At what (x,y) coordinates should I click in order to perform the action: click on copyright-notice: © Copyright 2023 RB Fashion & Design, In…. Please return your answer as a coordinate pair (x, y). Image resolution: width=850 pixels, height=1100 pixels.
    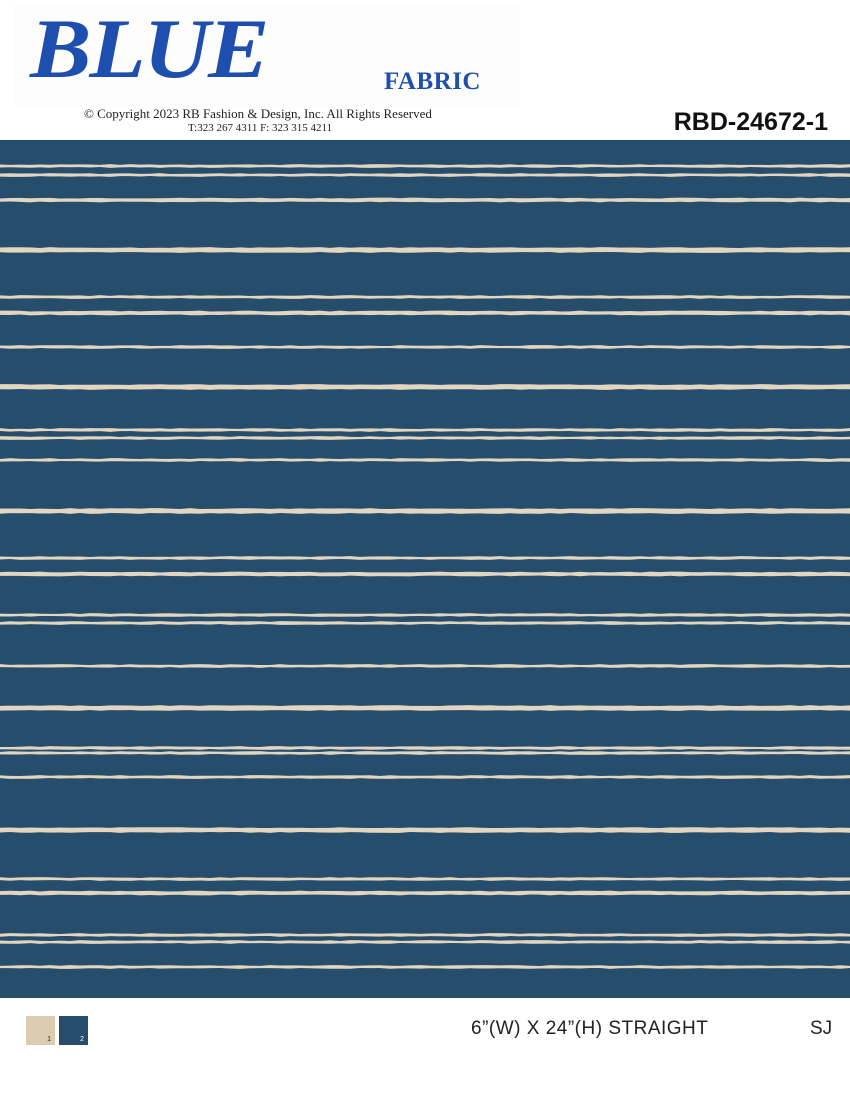
    Looking at the image, I should click on (258, 113).